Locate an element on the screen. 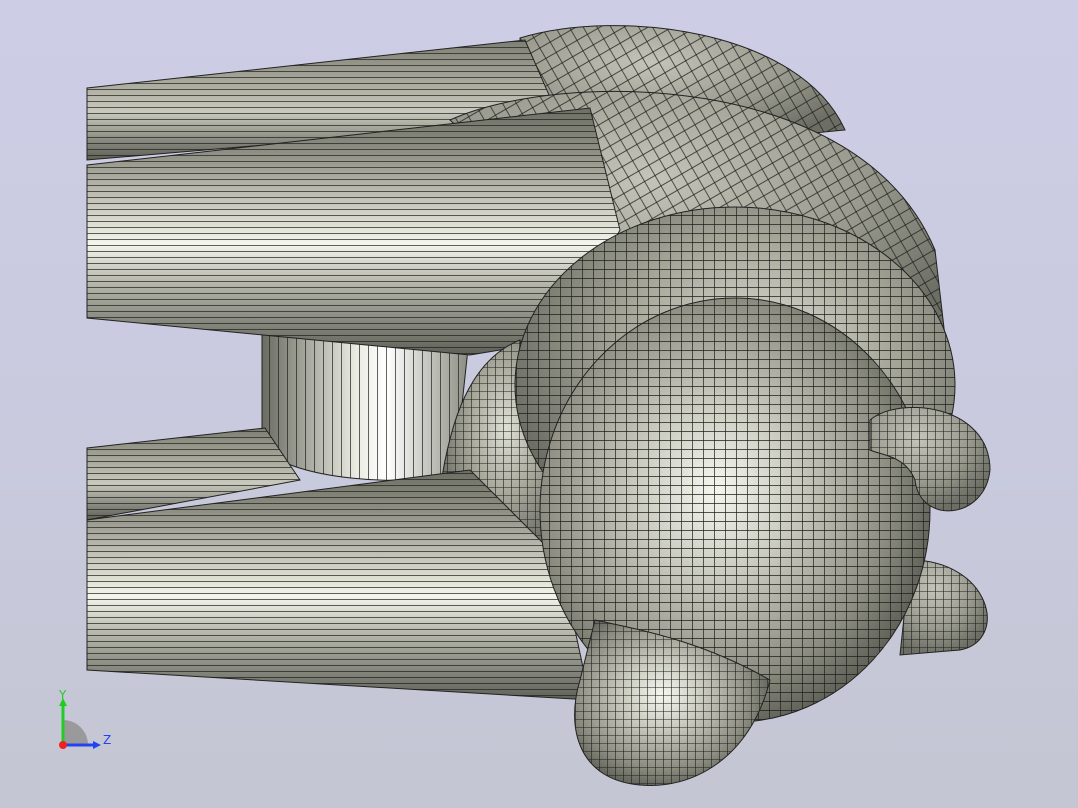  axis-triad: Y Z is located at coordinates (84, 718).